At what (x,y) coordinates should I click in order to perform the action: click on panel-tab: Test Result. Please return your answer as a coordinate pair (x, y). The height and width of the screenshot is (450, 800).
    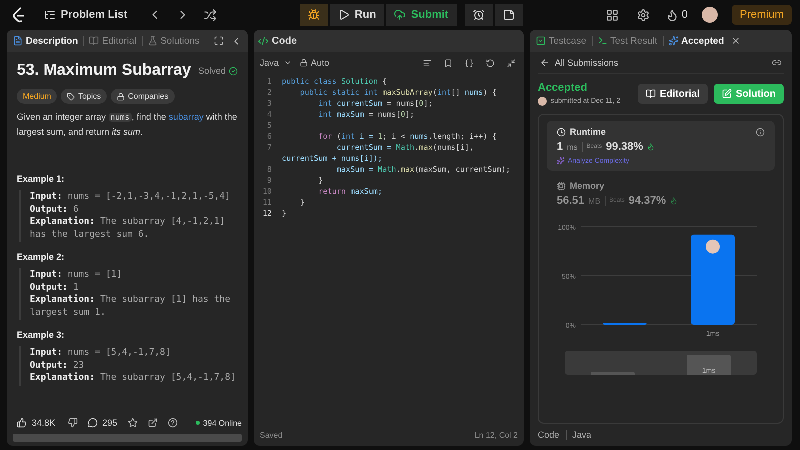
    Looking at the image, I should click on (628, 41).